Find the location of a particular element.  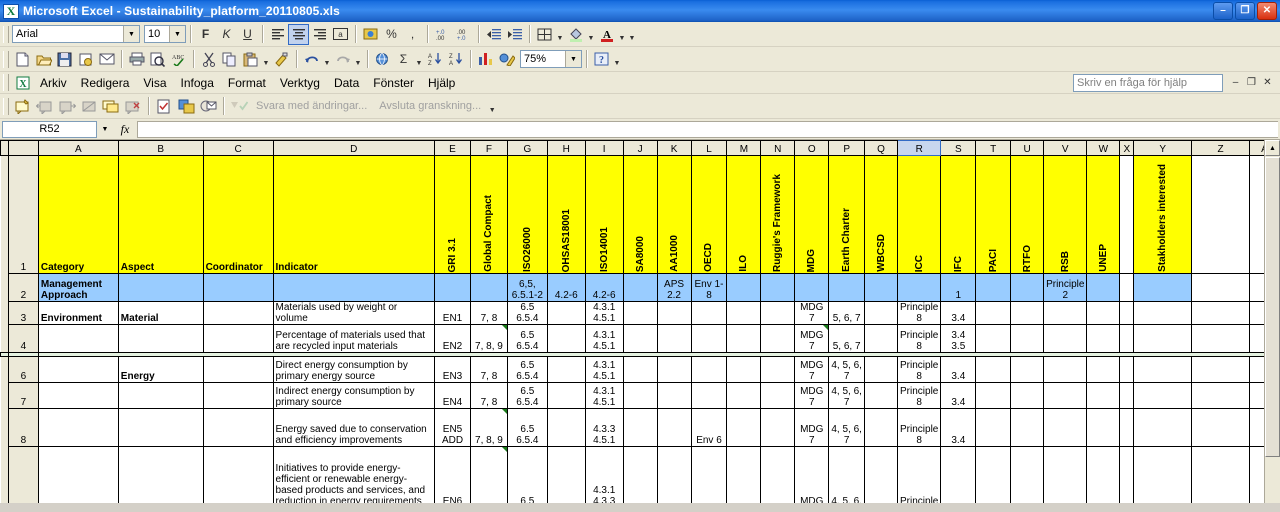

column-header-o: O is located at coordinates (812, 148).